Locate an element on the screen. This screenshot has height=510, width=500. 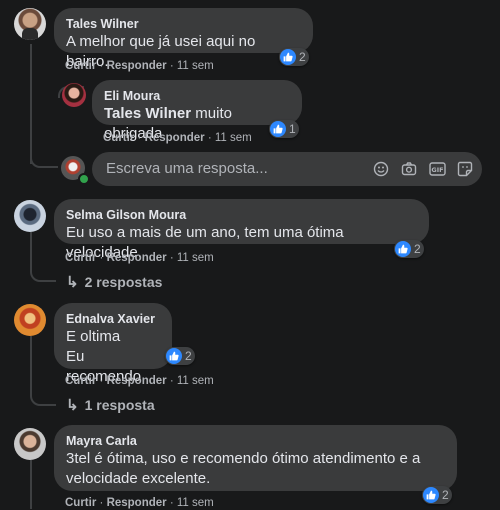
sticker-icon is located at coordinates (465, 169).